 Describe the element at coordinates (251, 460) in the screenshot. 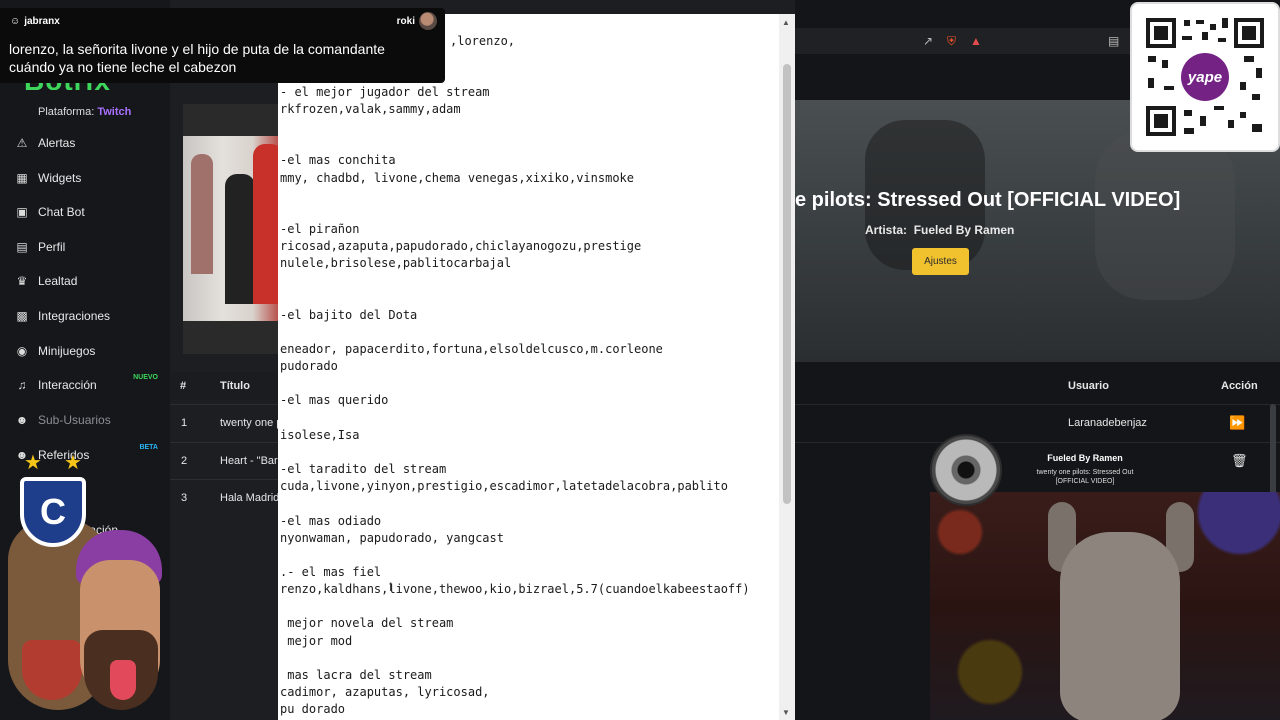

I see `row-title: Heart - "Barr` at that location.